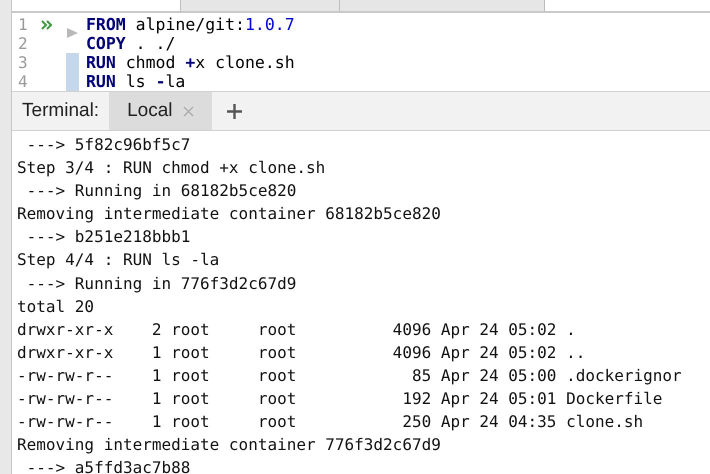 This screenshot has height=474, width=710. What do you see at coordinates (118, 260) in the screenshot?
I see `terminal-output-line: Step 4/4 : RUN ls -la` at bounding box center [118, 260].